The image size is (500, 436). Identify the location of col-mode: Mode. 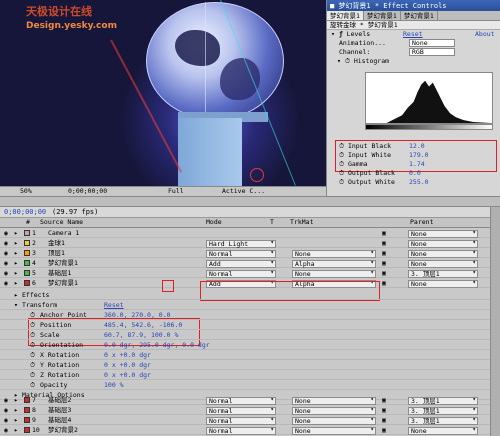
(214, 222).